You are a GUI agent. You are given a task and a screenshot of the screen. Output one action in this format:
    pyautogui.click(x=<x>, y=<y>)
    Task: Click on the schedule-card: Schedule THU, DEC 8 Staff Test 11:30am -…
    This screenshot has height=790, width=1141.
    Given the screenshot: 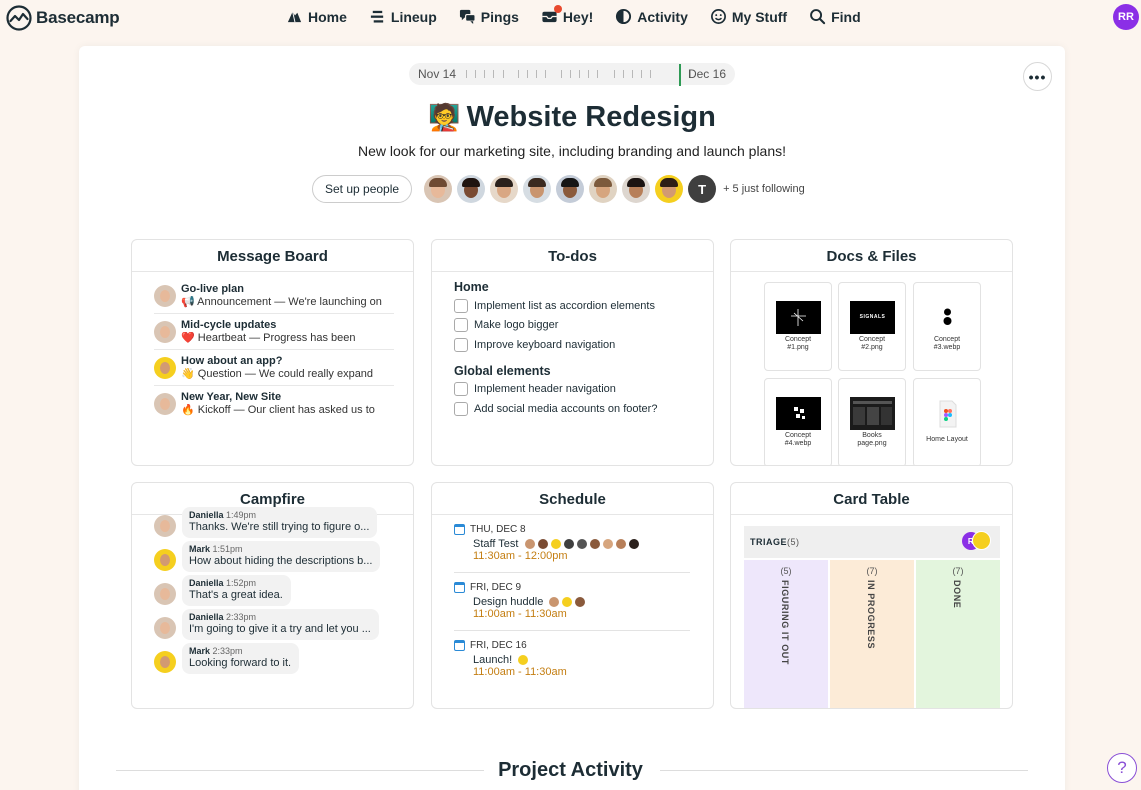 What is the action you would take?
    pyautogui.click(x=572, y=595)
    